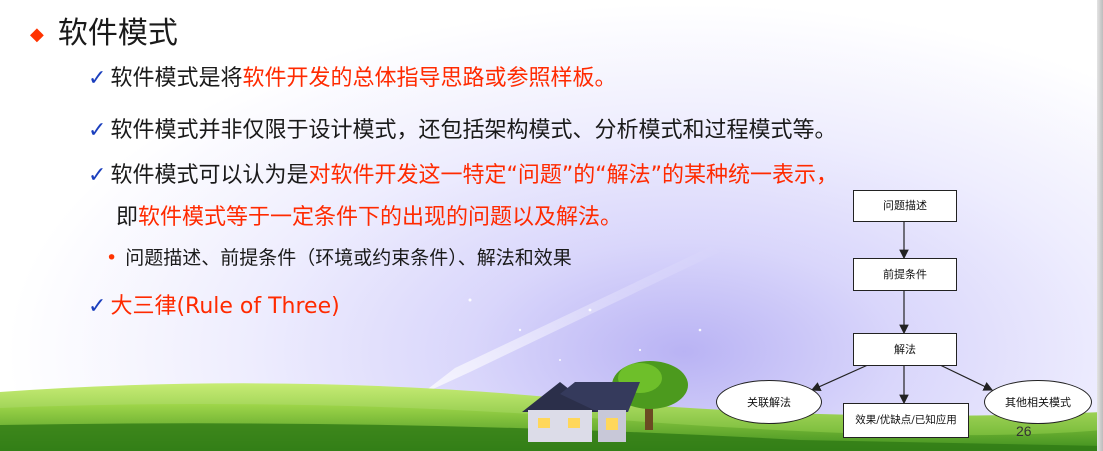 This screenshot has width=1103, height=451. What do you see at coordinates (905, 274) in the screenshot?
I see `flow-node-precondition: 前提条件` at bounding box center [905, 274].